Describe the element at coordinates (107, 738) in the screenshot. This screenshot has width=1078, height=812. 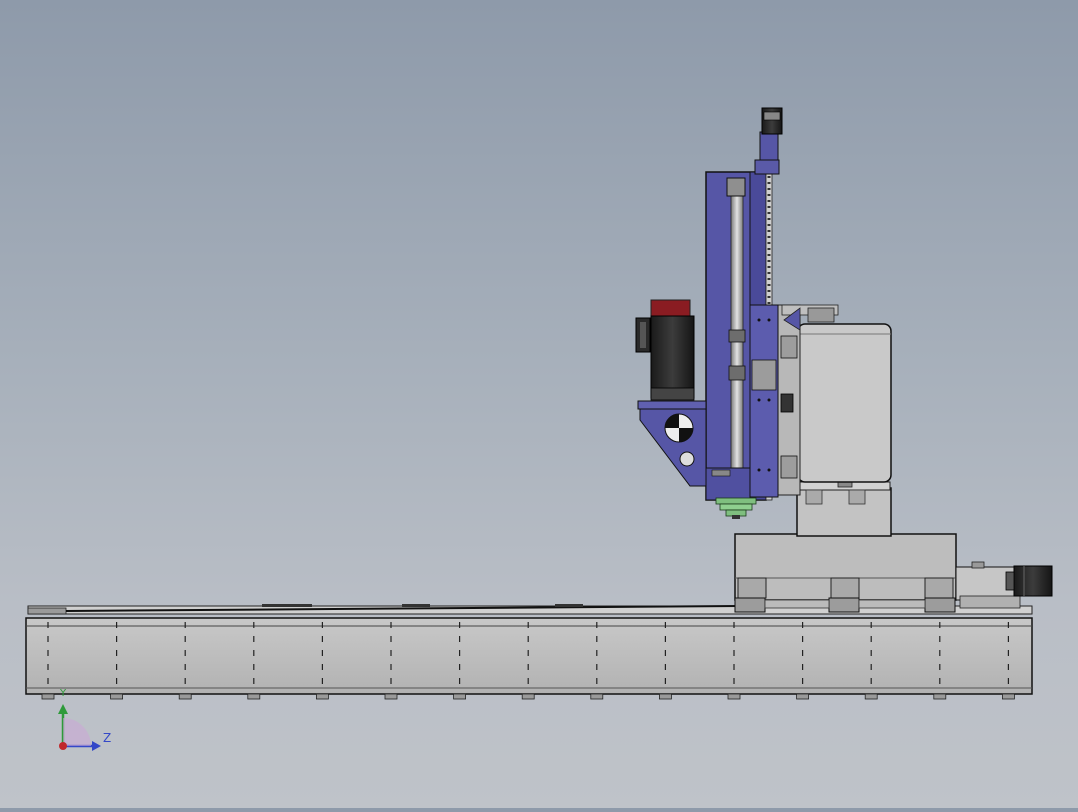
I see `triad-z-label: Z` at that location.